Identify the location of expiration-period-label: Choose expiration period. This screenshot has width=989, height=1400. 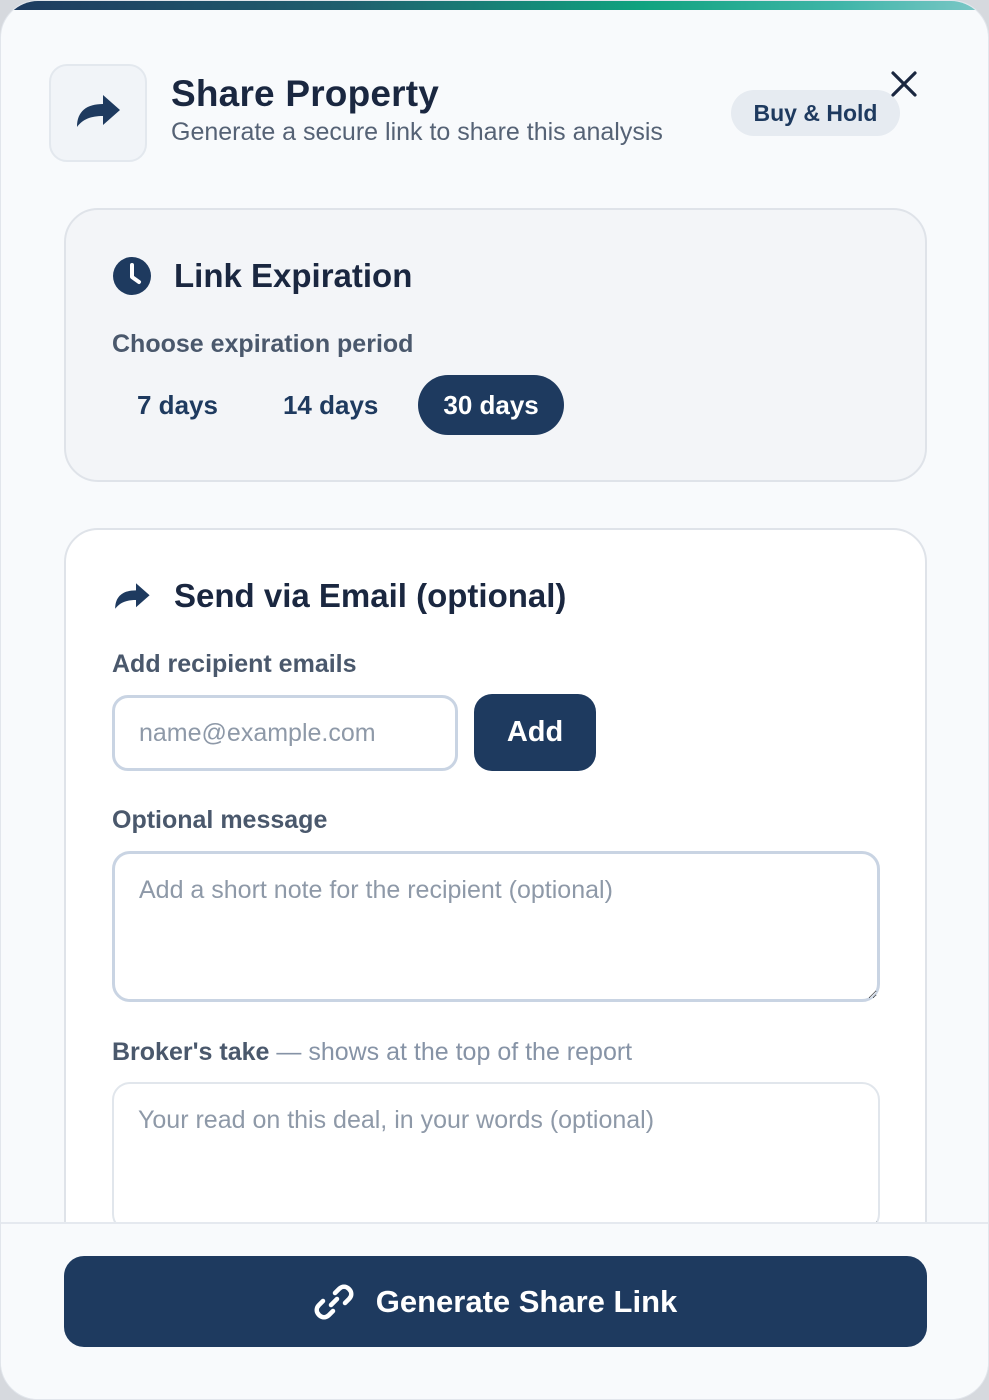
(263, 344).